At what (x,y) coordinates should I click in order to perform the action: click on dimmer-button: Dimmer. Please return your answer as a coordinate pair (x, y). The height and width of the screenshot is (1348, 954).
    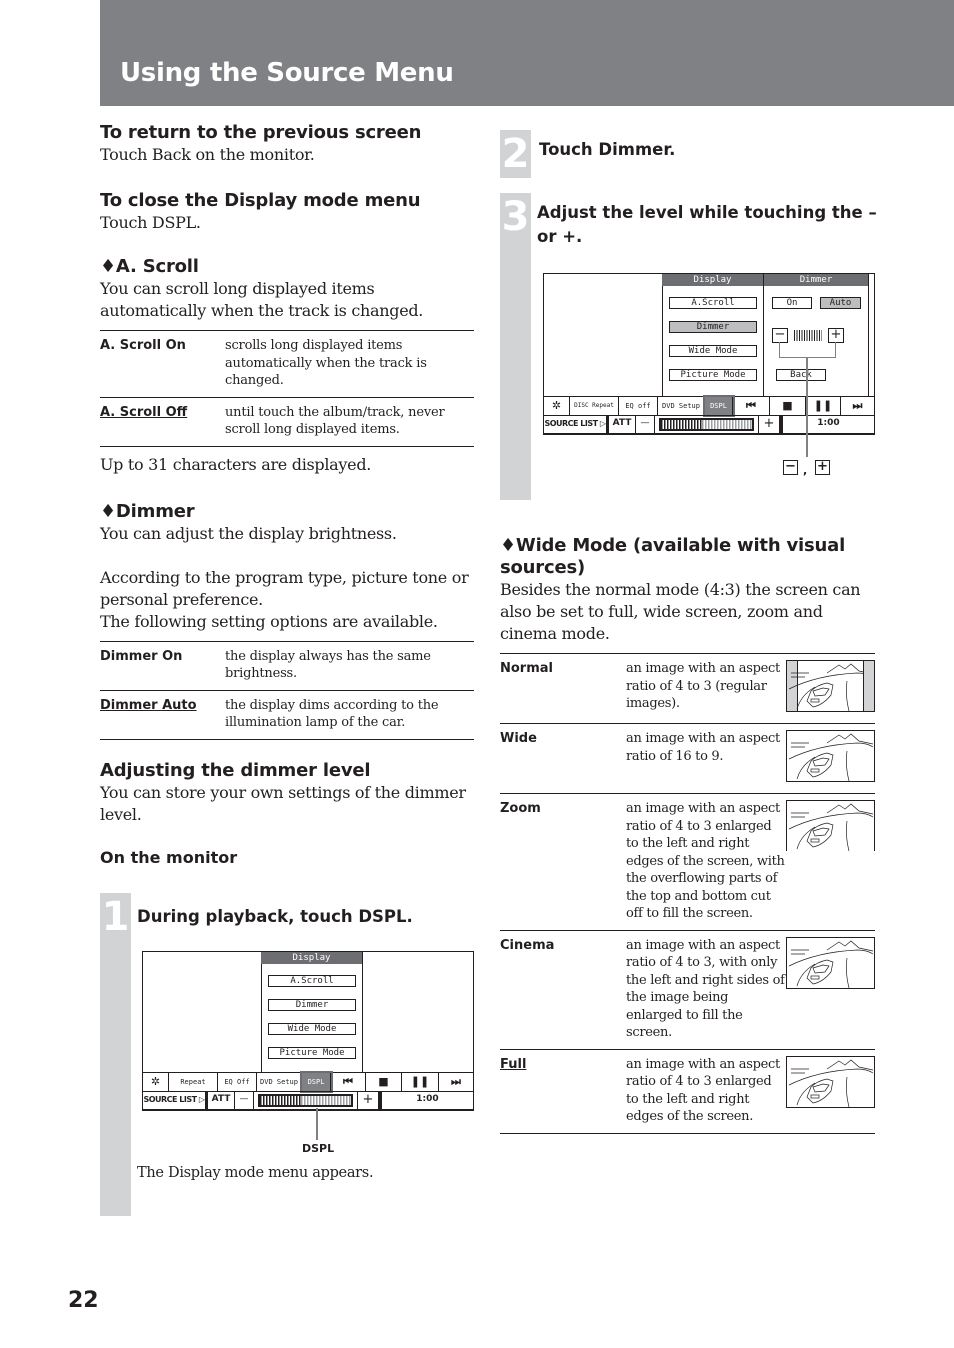
    Looking at the image, I should click on (312, 1005).